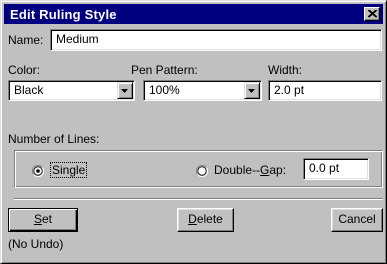 The width and height of the screenshot is (387, 264). I want to click on color-label: Color:, so click(24, 70).